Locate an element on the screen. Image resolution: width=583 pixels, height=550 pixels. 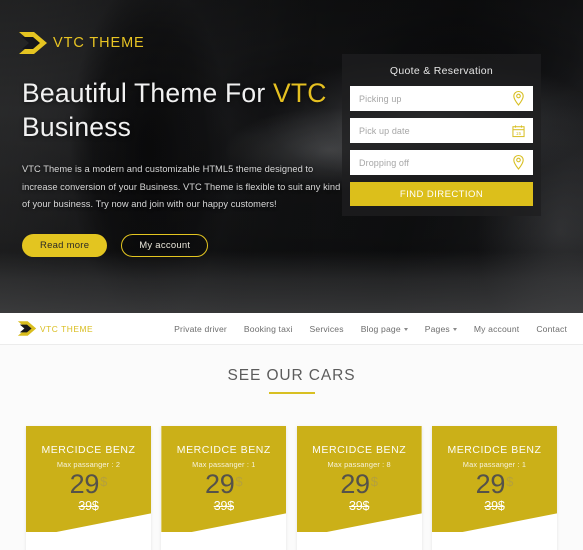
nav-item-booking-taxi: Booking taxi is located at coordinates (268, 329).